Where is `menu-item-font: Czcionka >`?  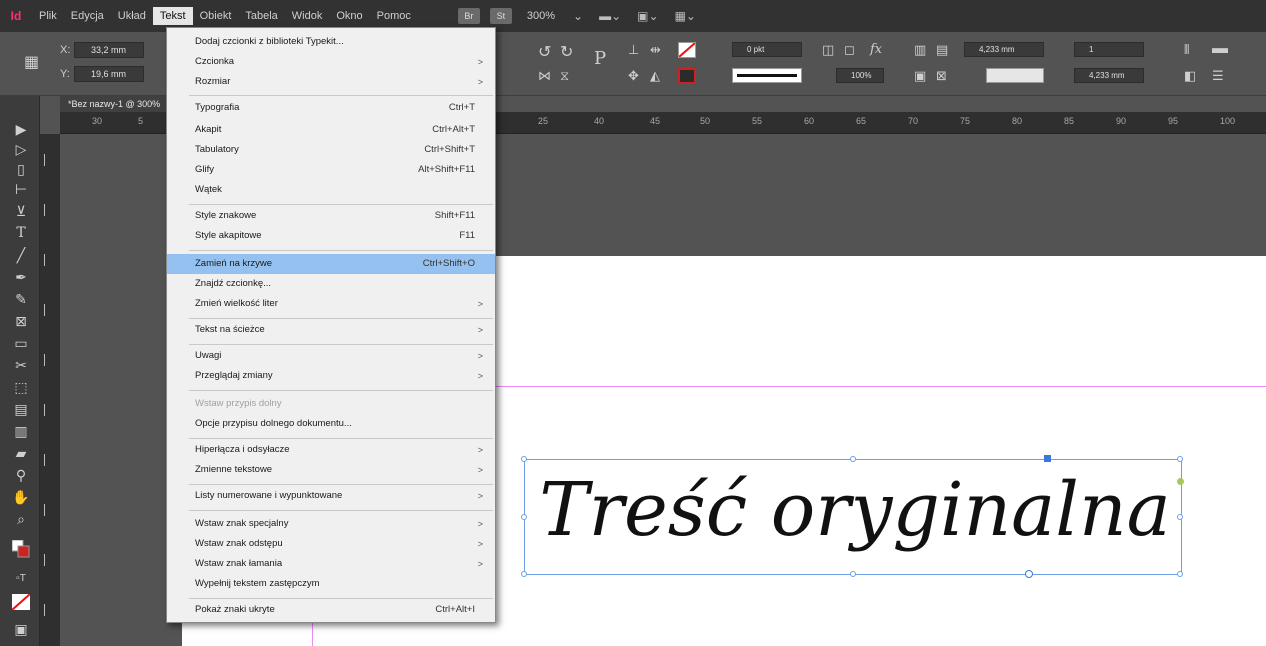
menu-item-font: Czcionka > is located at coordinates (331, 62).